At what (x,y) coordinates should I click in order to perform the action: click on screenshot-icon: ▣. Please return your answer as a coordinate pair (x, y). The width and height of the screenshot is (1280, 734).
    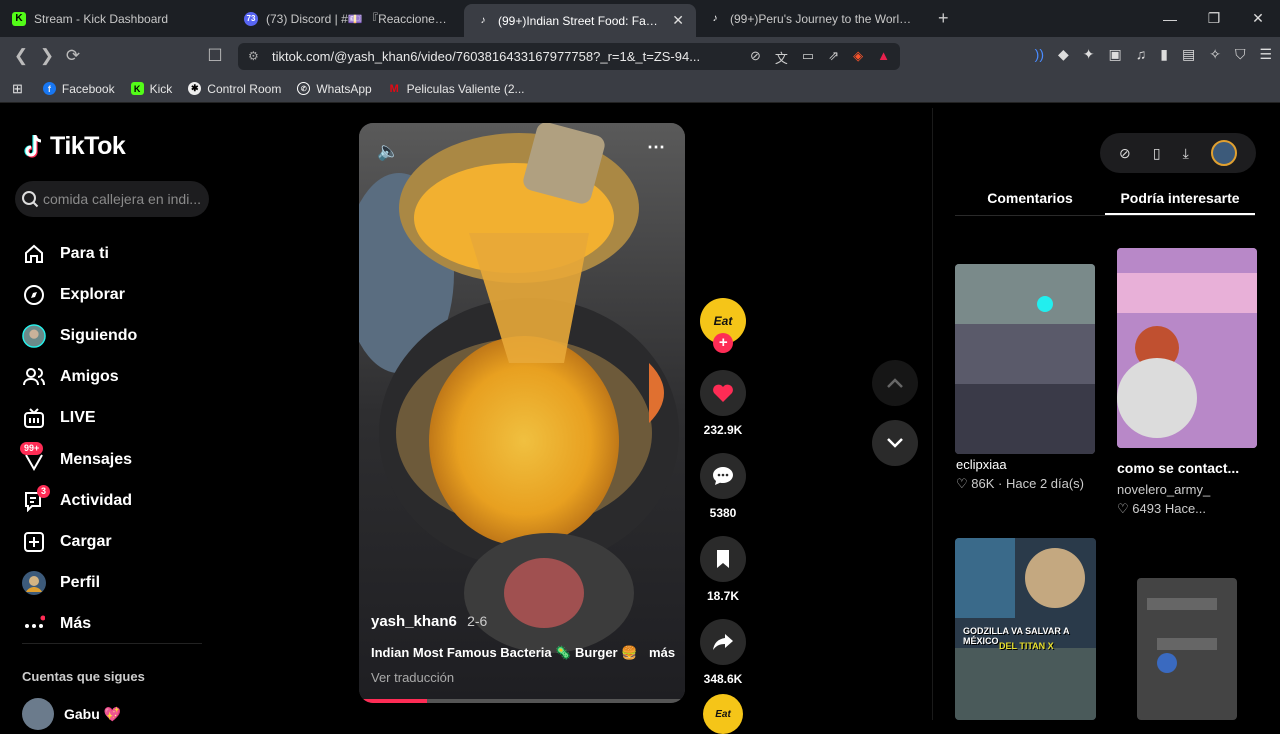
    Looking at the image, I should click on (1115, 54).